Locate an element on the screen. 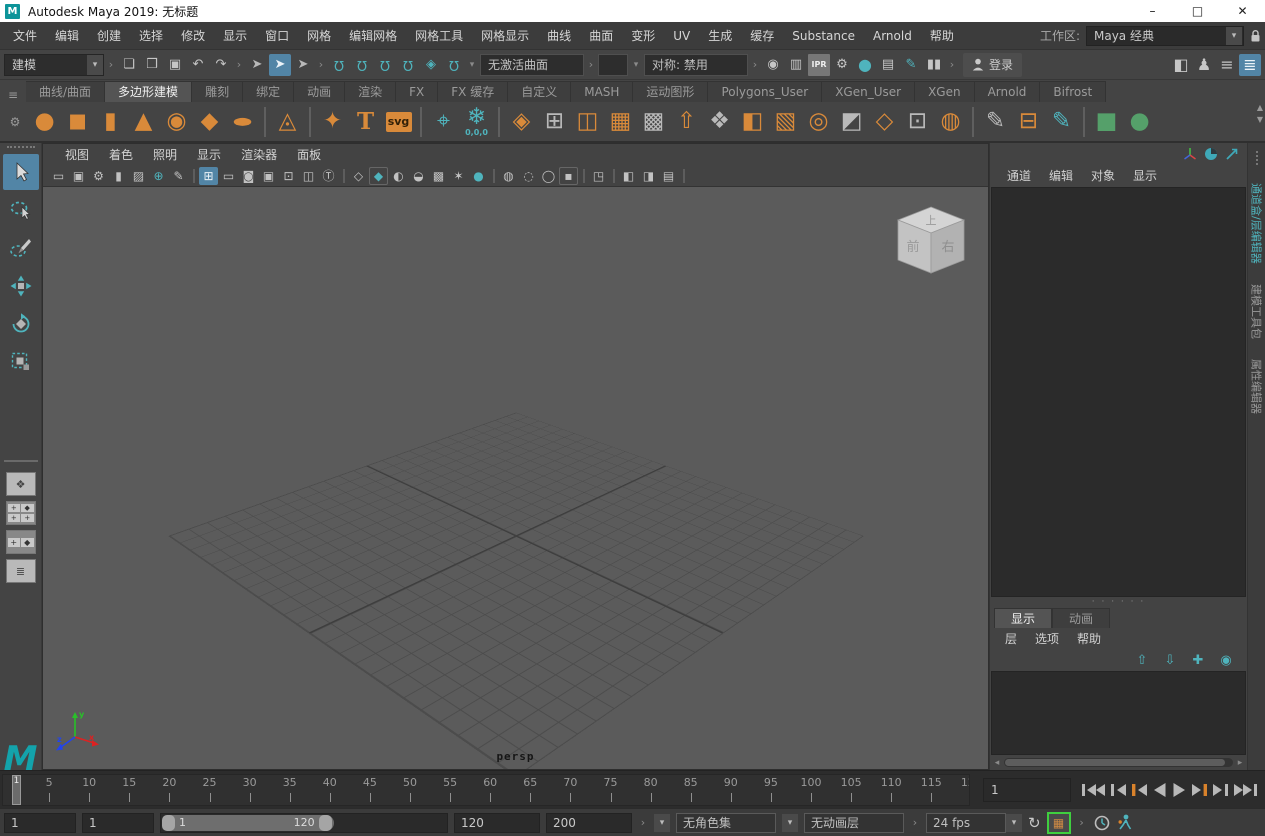  maximize-button: □ is located at coordinates (1197, 11).